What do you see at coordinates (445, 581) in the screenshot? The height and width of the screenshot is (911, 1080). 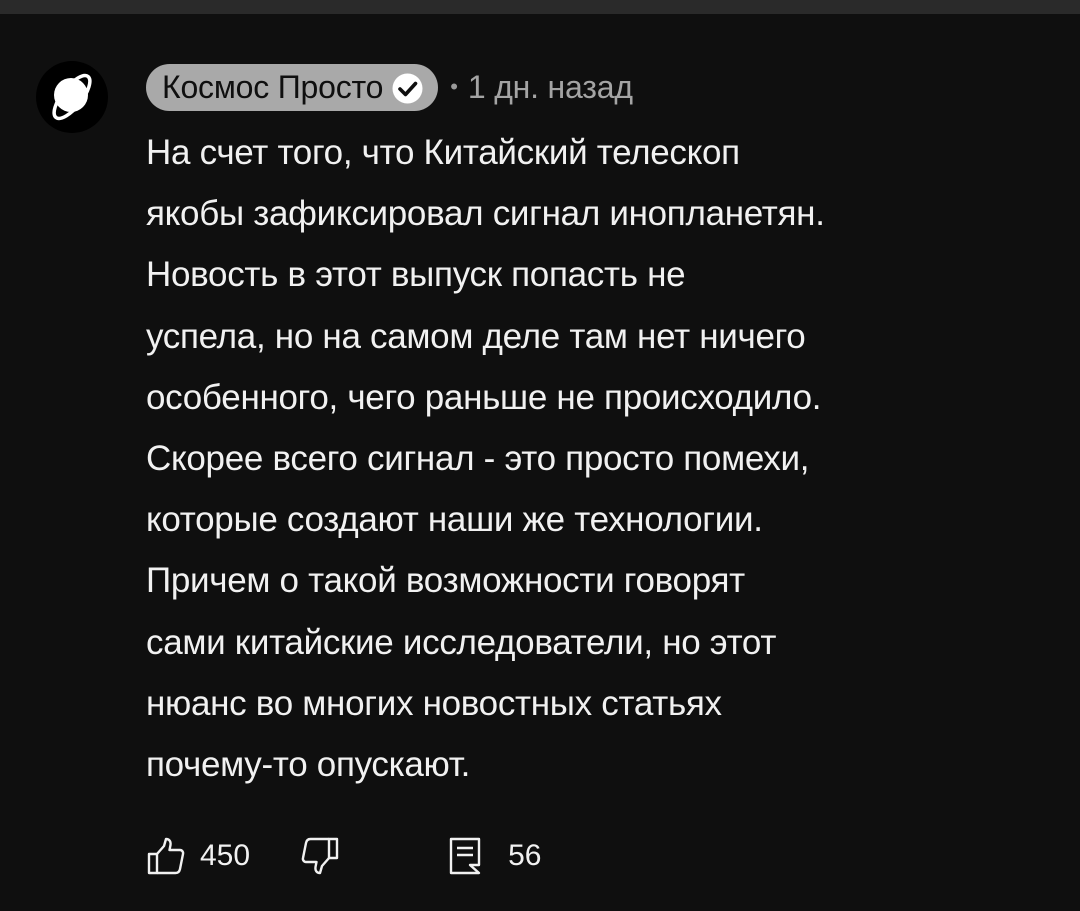 I see `comment-line: Причем о такой возможности говорят` at bounding box center [445, 581].